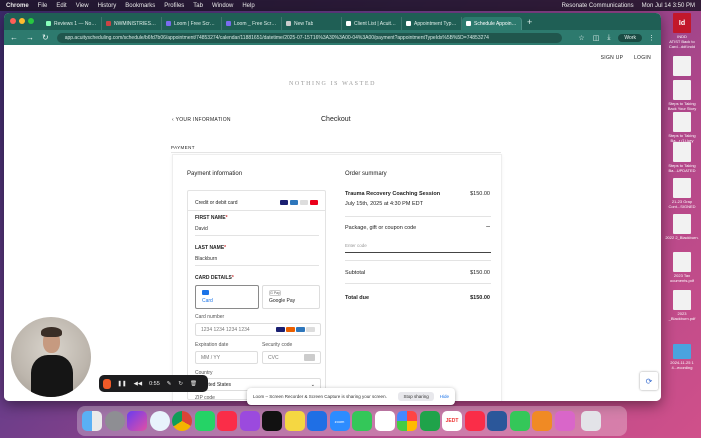 The height and width of the screenshot is (438, 701). I want to click on visa-icon, so click(284, 202).